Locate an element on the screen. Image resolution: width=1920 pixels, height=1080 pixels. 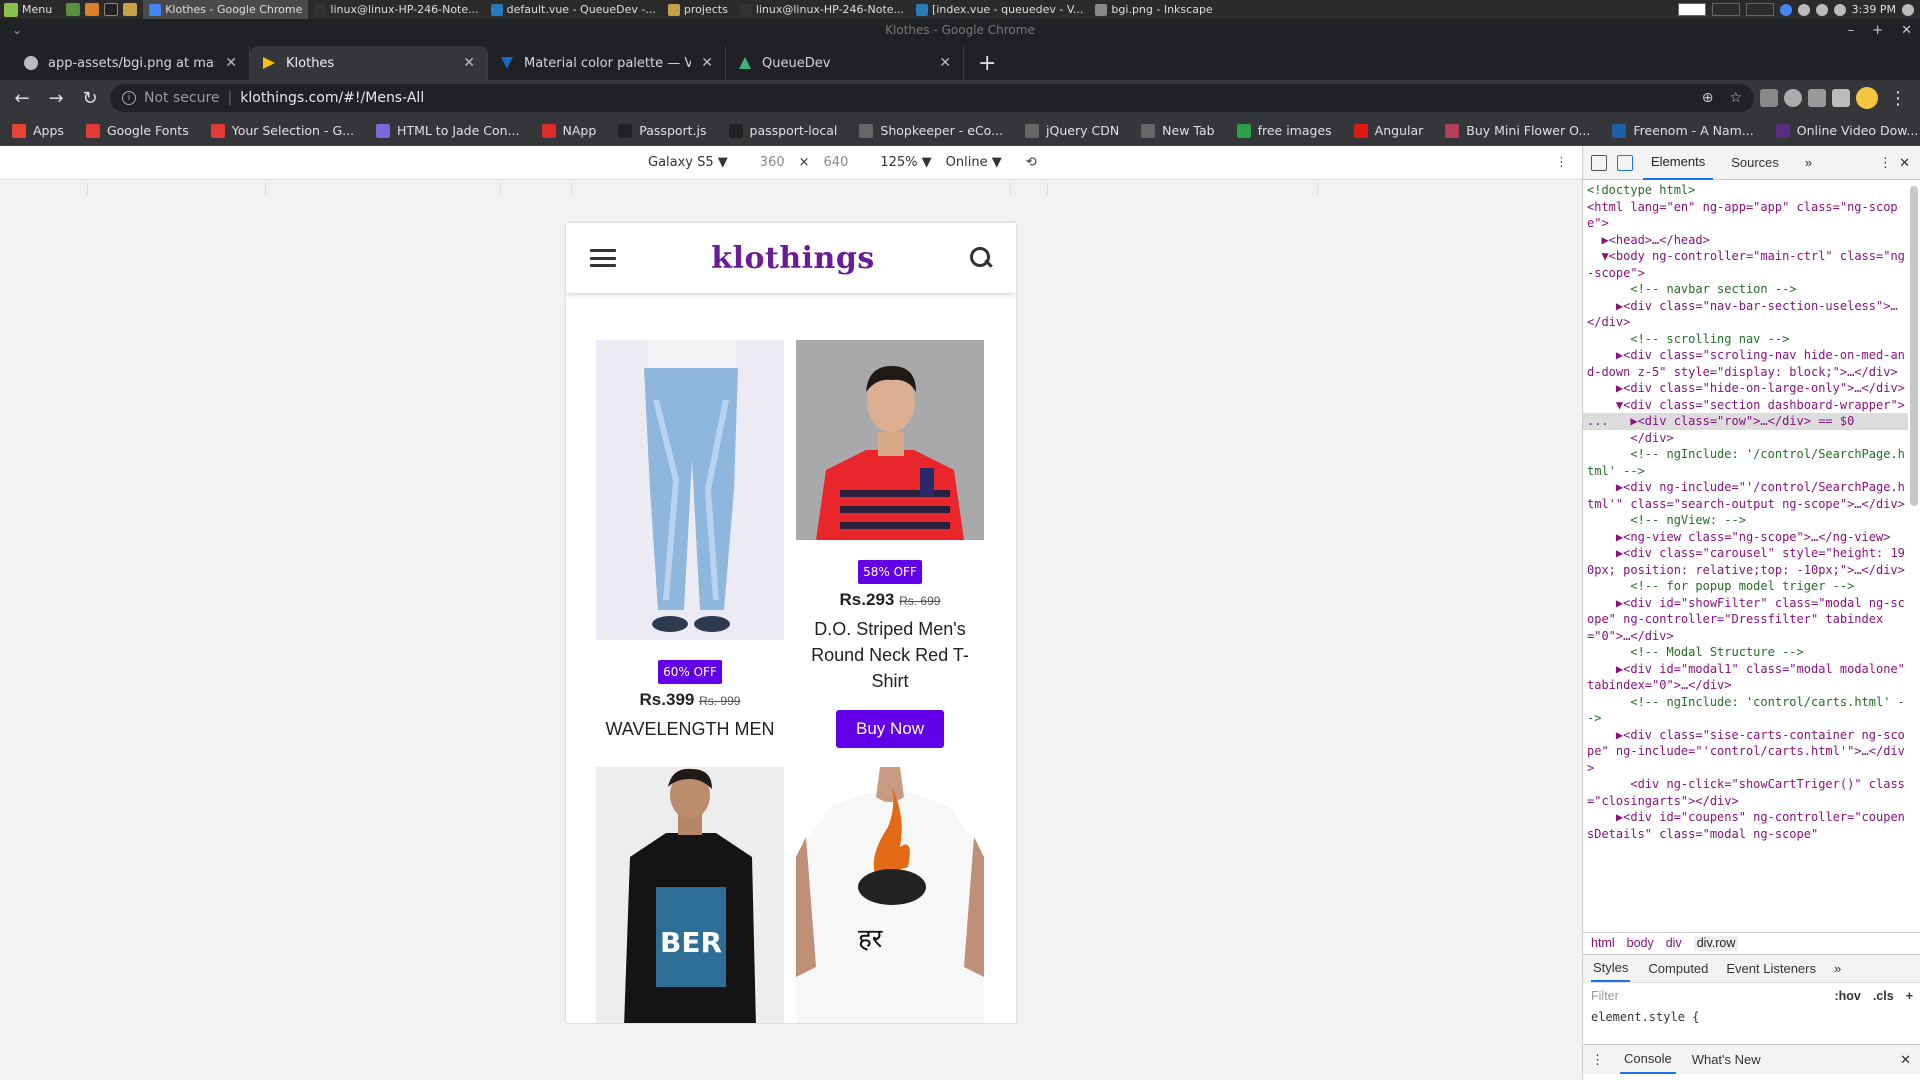
device-select: Galaxy S5 ▼ is located at coordinates (688, 162).